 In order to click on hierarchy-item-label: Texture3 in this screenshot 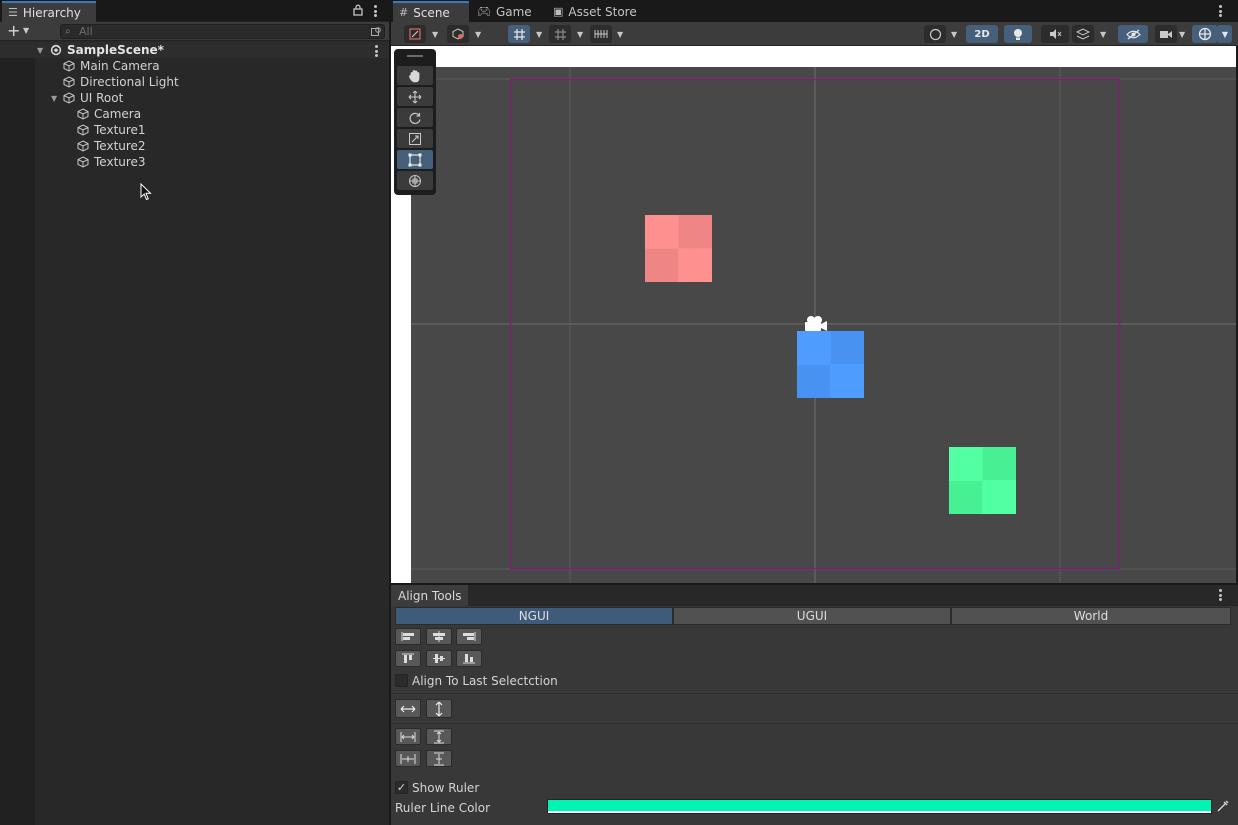, I will do `click(120, 162)`.